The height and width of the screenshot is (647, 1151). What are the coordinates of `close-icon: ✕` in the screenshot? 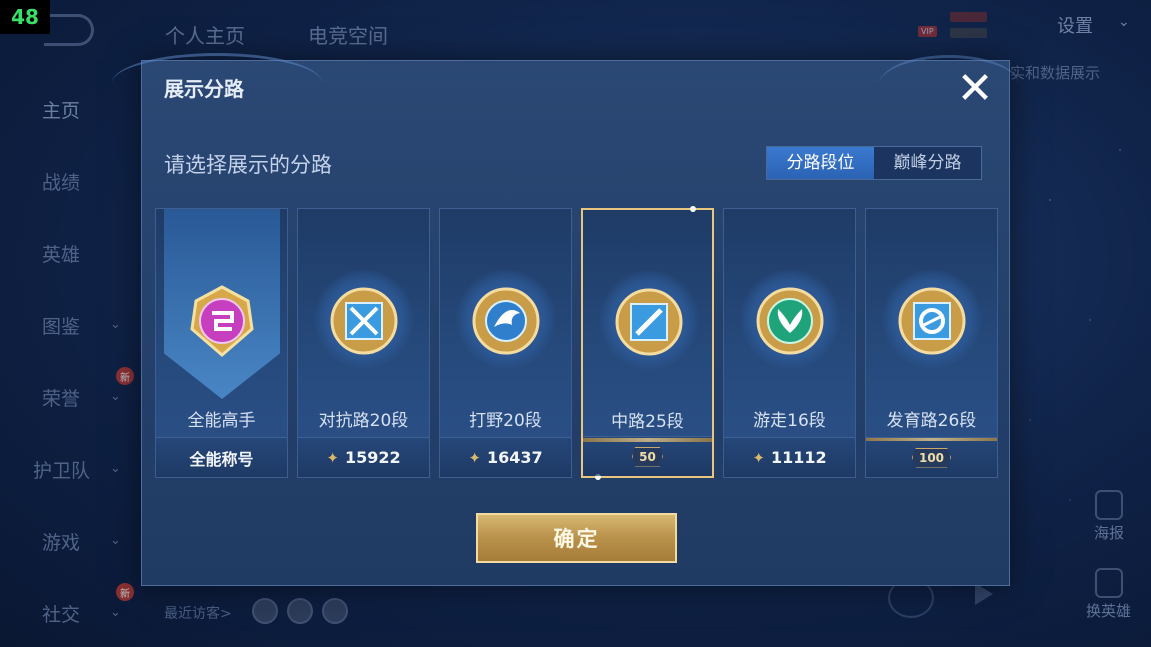 It's located at (975, 90).